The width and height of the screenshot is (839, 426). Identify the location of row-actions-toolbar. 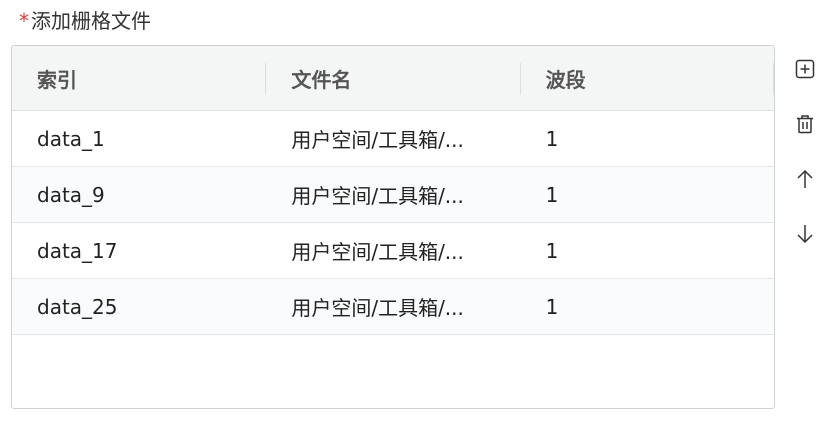
(805, 166).